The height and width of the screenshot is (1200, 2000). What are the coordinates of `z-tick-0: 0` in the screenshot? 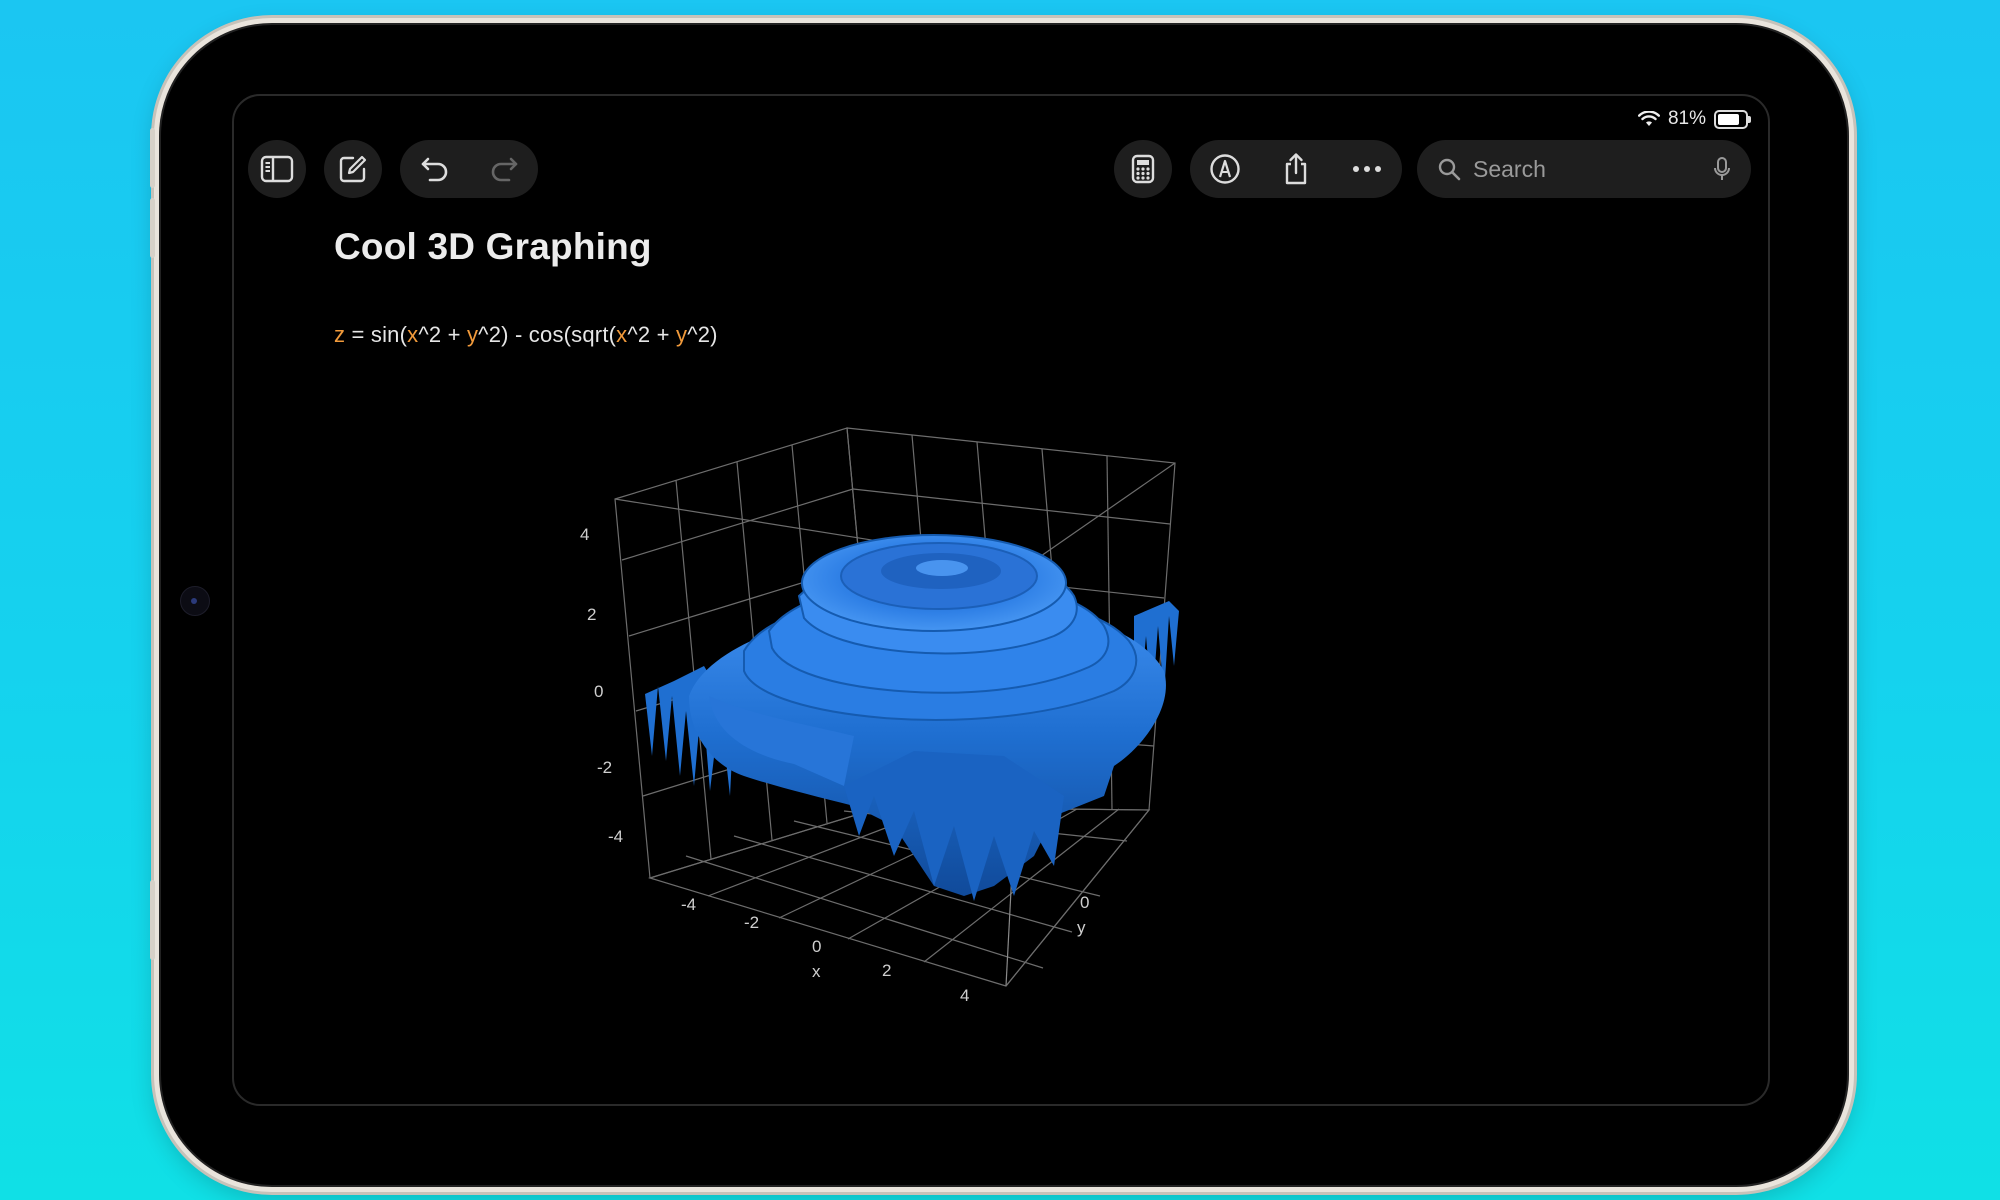 It's located at (598, 691).